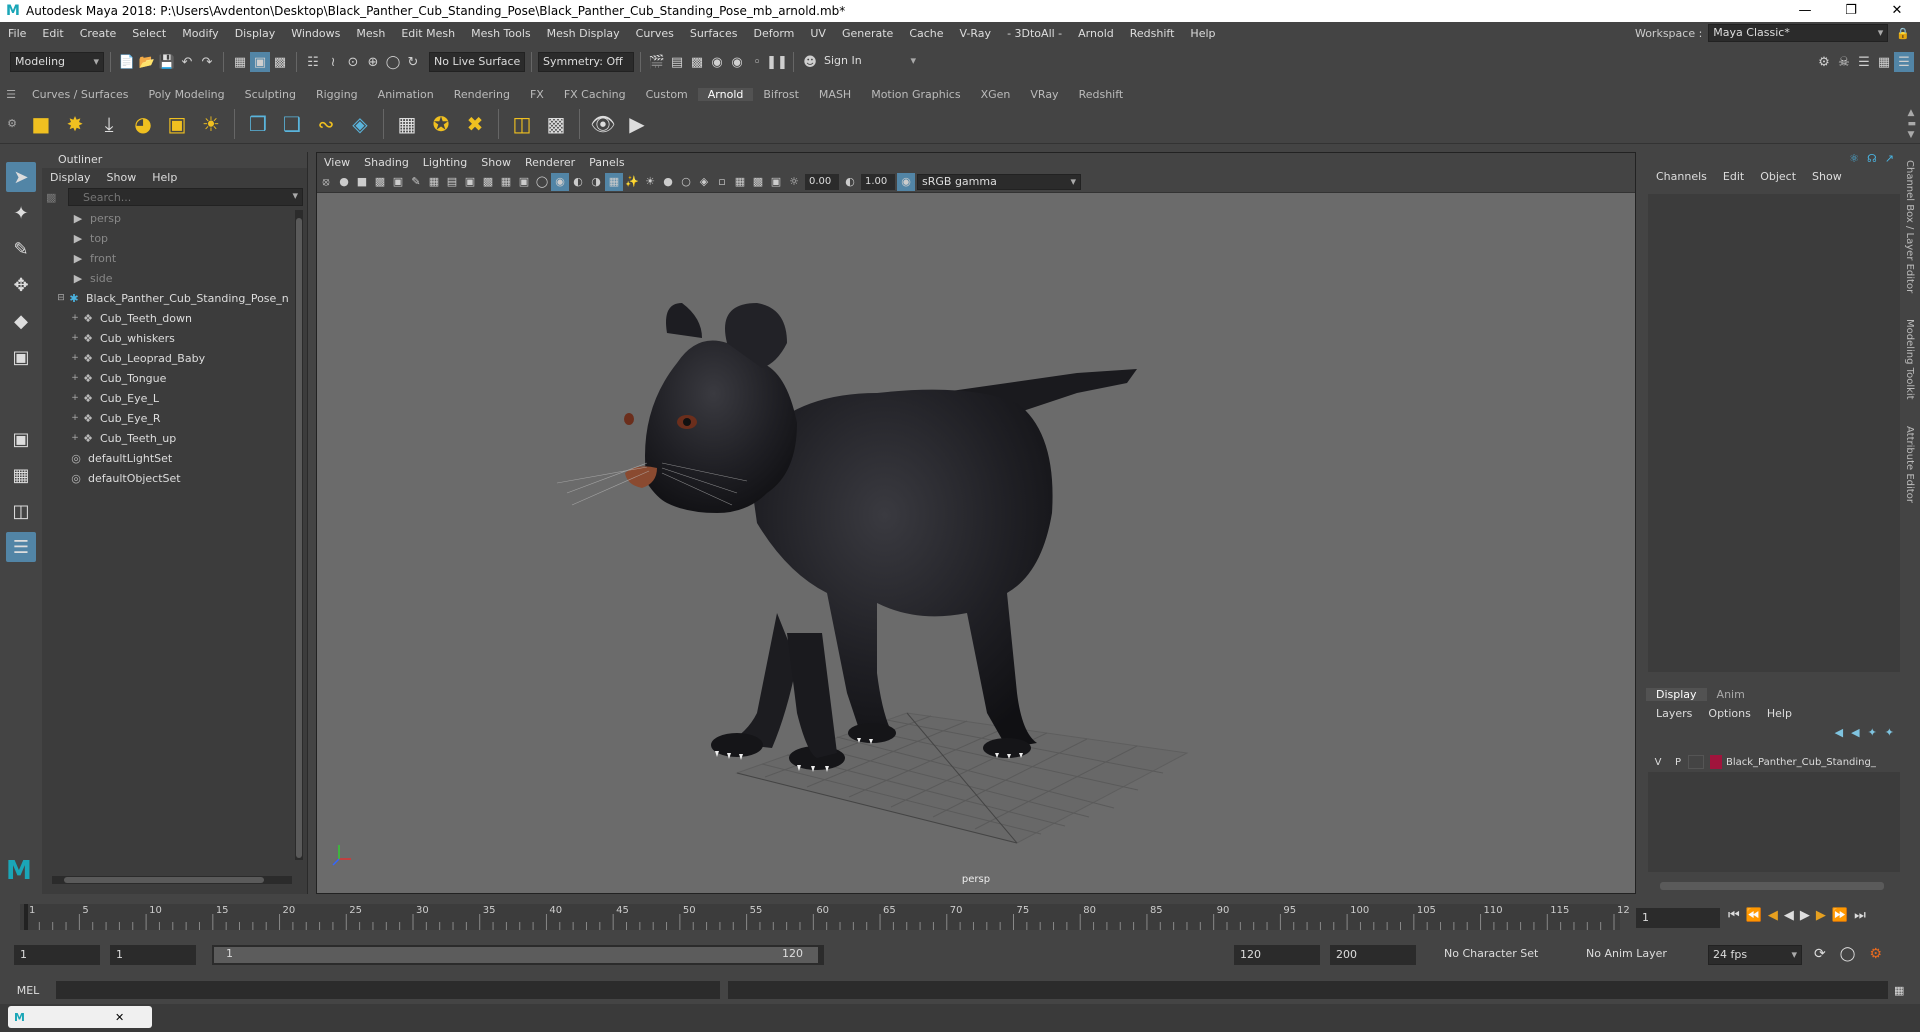  Describe the element at coordinates (1780, 176) in the screenshot. I see `channel-menu-object: Object` at that location.